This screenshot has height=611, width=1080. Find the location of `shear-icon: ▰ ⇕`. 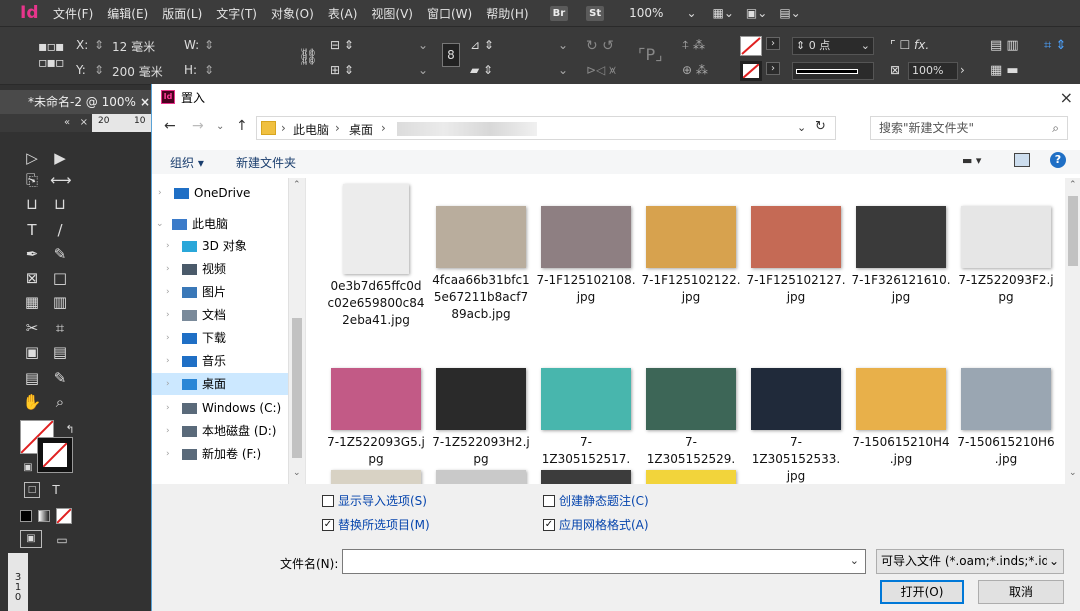

shear-icon: ▰ ⇕ is located at coordinates (481, 70).